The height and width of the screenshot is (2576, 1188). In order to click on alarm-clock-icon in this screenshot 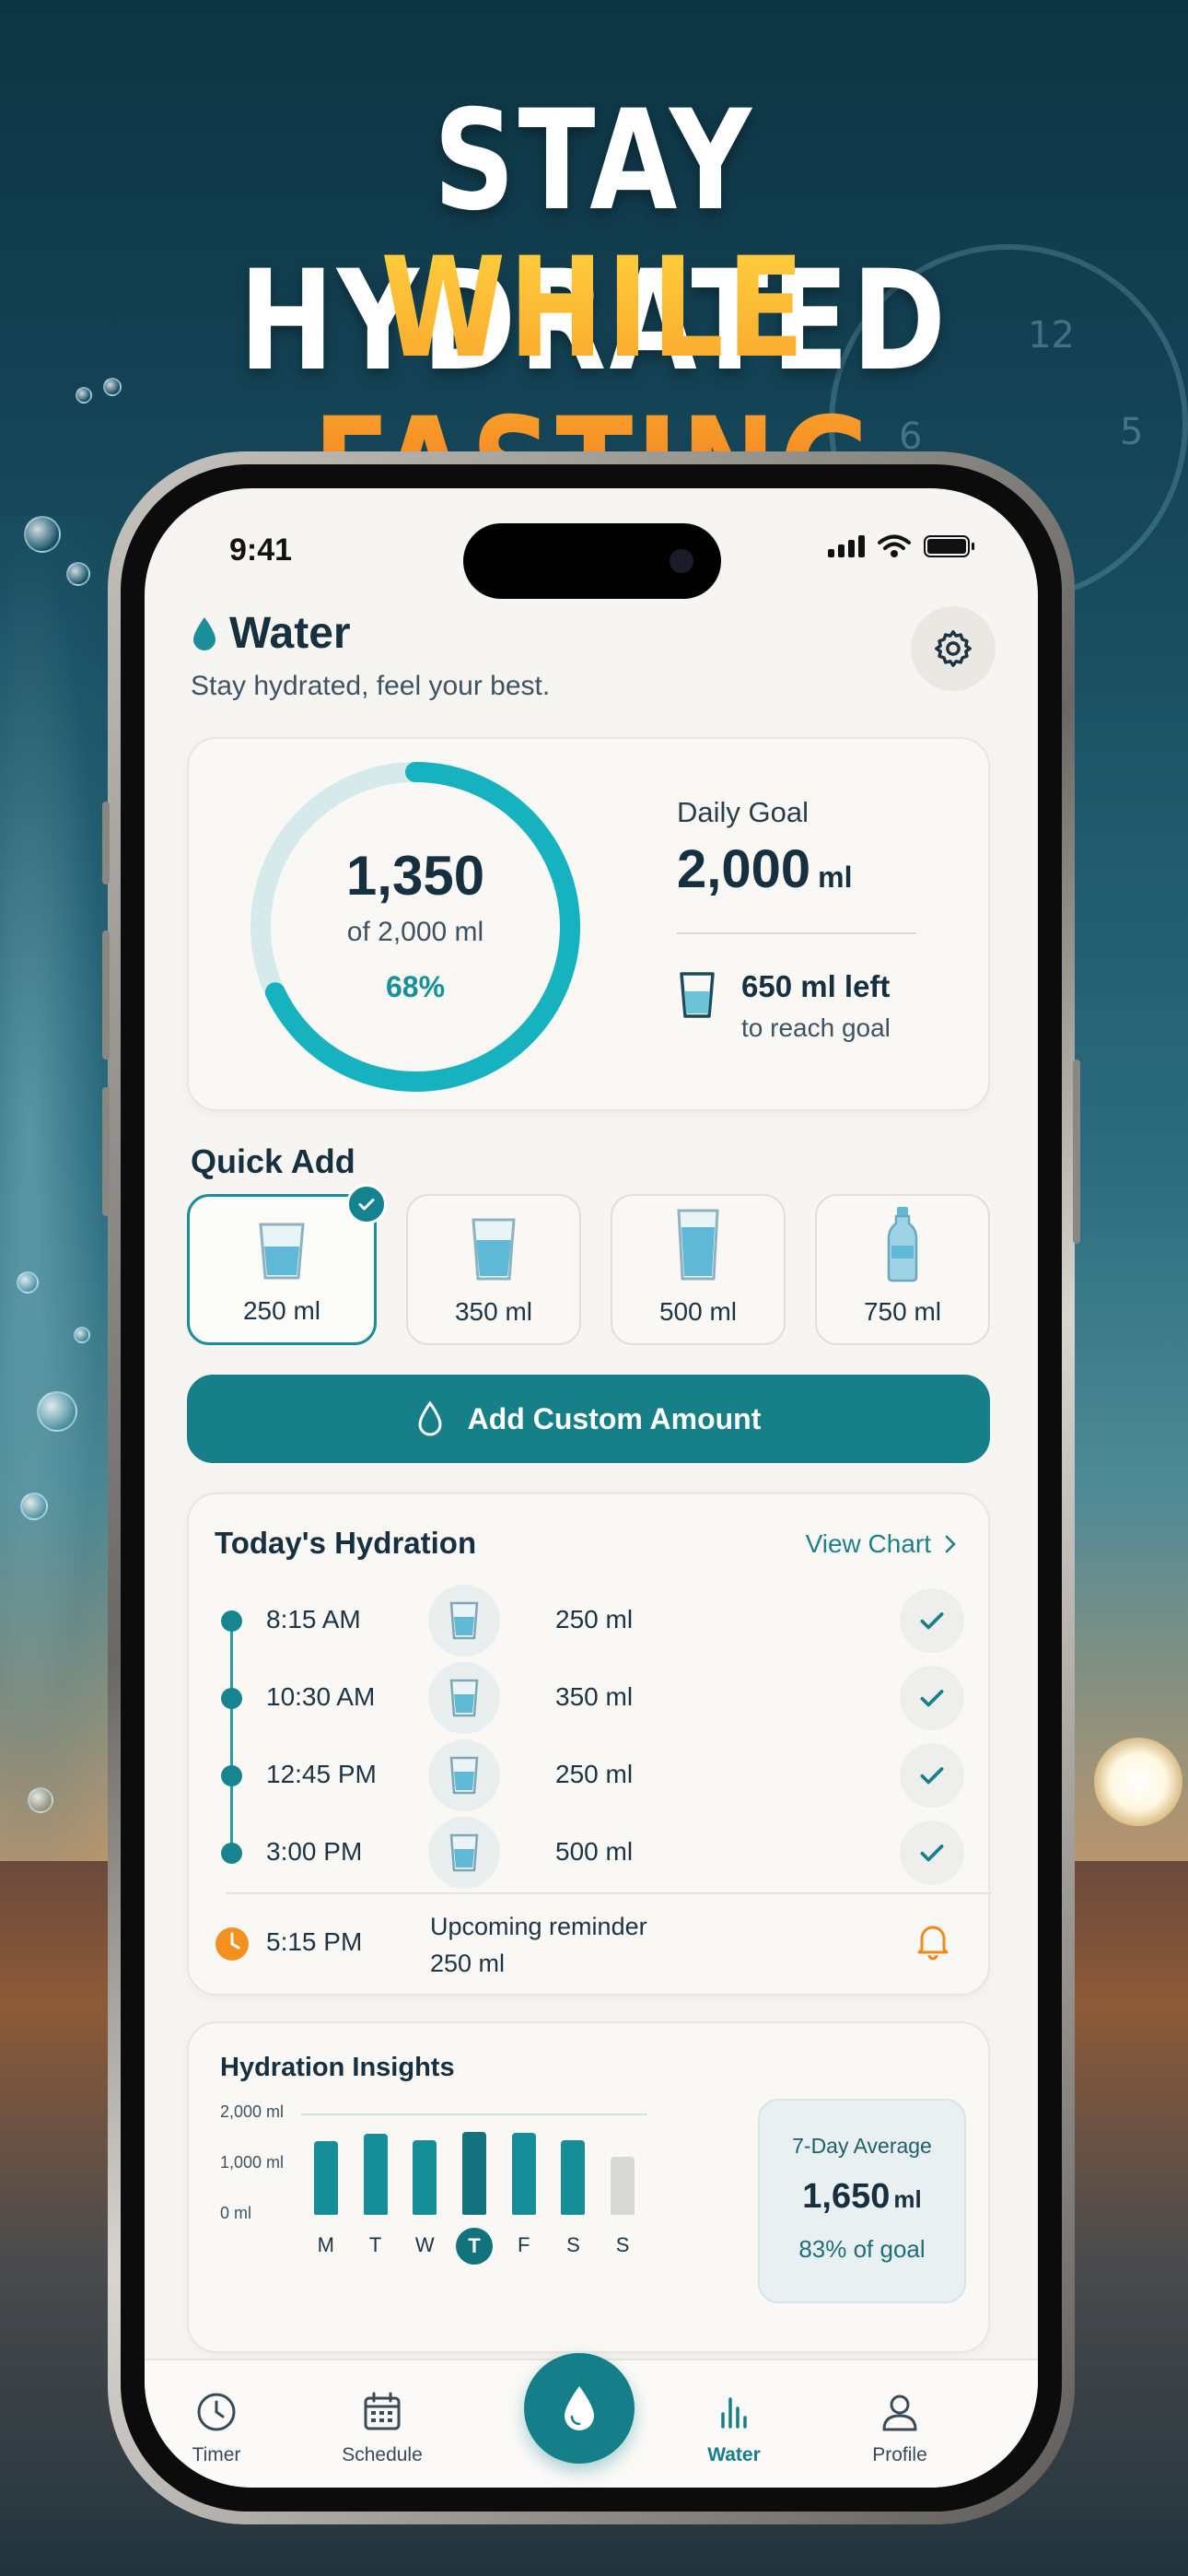, I will do `click(232, 1944)`.